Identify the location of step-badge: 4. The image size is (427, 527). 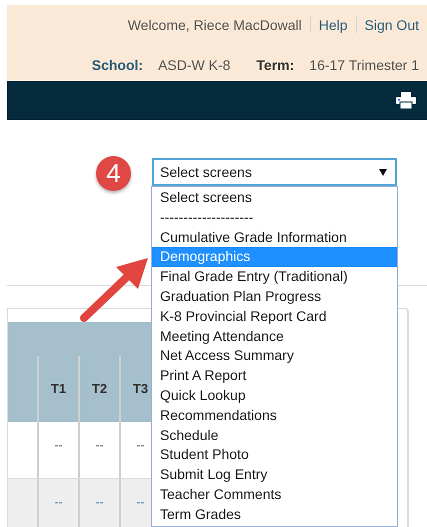
(113, 173).